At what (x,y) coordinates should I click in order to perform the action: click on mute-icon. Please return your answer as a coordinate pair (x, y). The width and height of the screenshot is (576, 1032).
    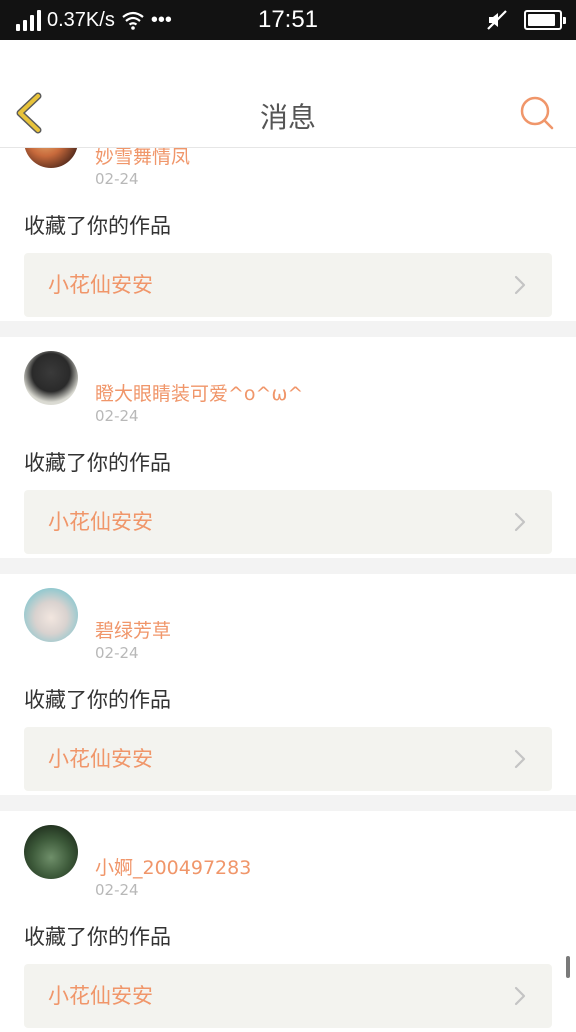
    Looking at the image, I should click on (497, 20).